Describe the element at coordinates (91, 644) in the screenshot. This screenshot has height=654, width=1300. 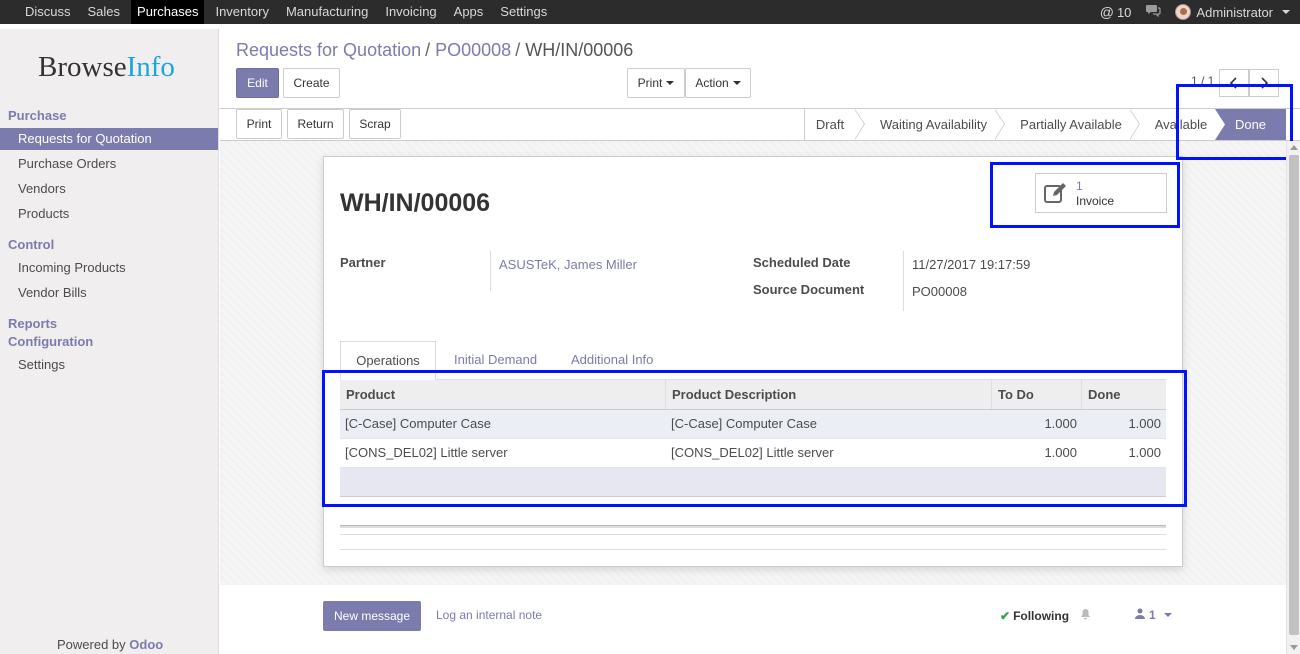
I see `powered-by-text: Powered by` at that location.